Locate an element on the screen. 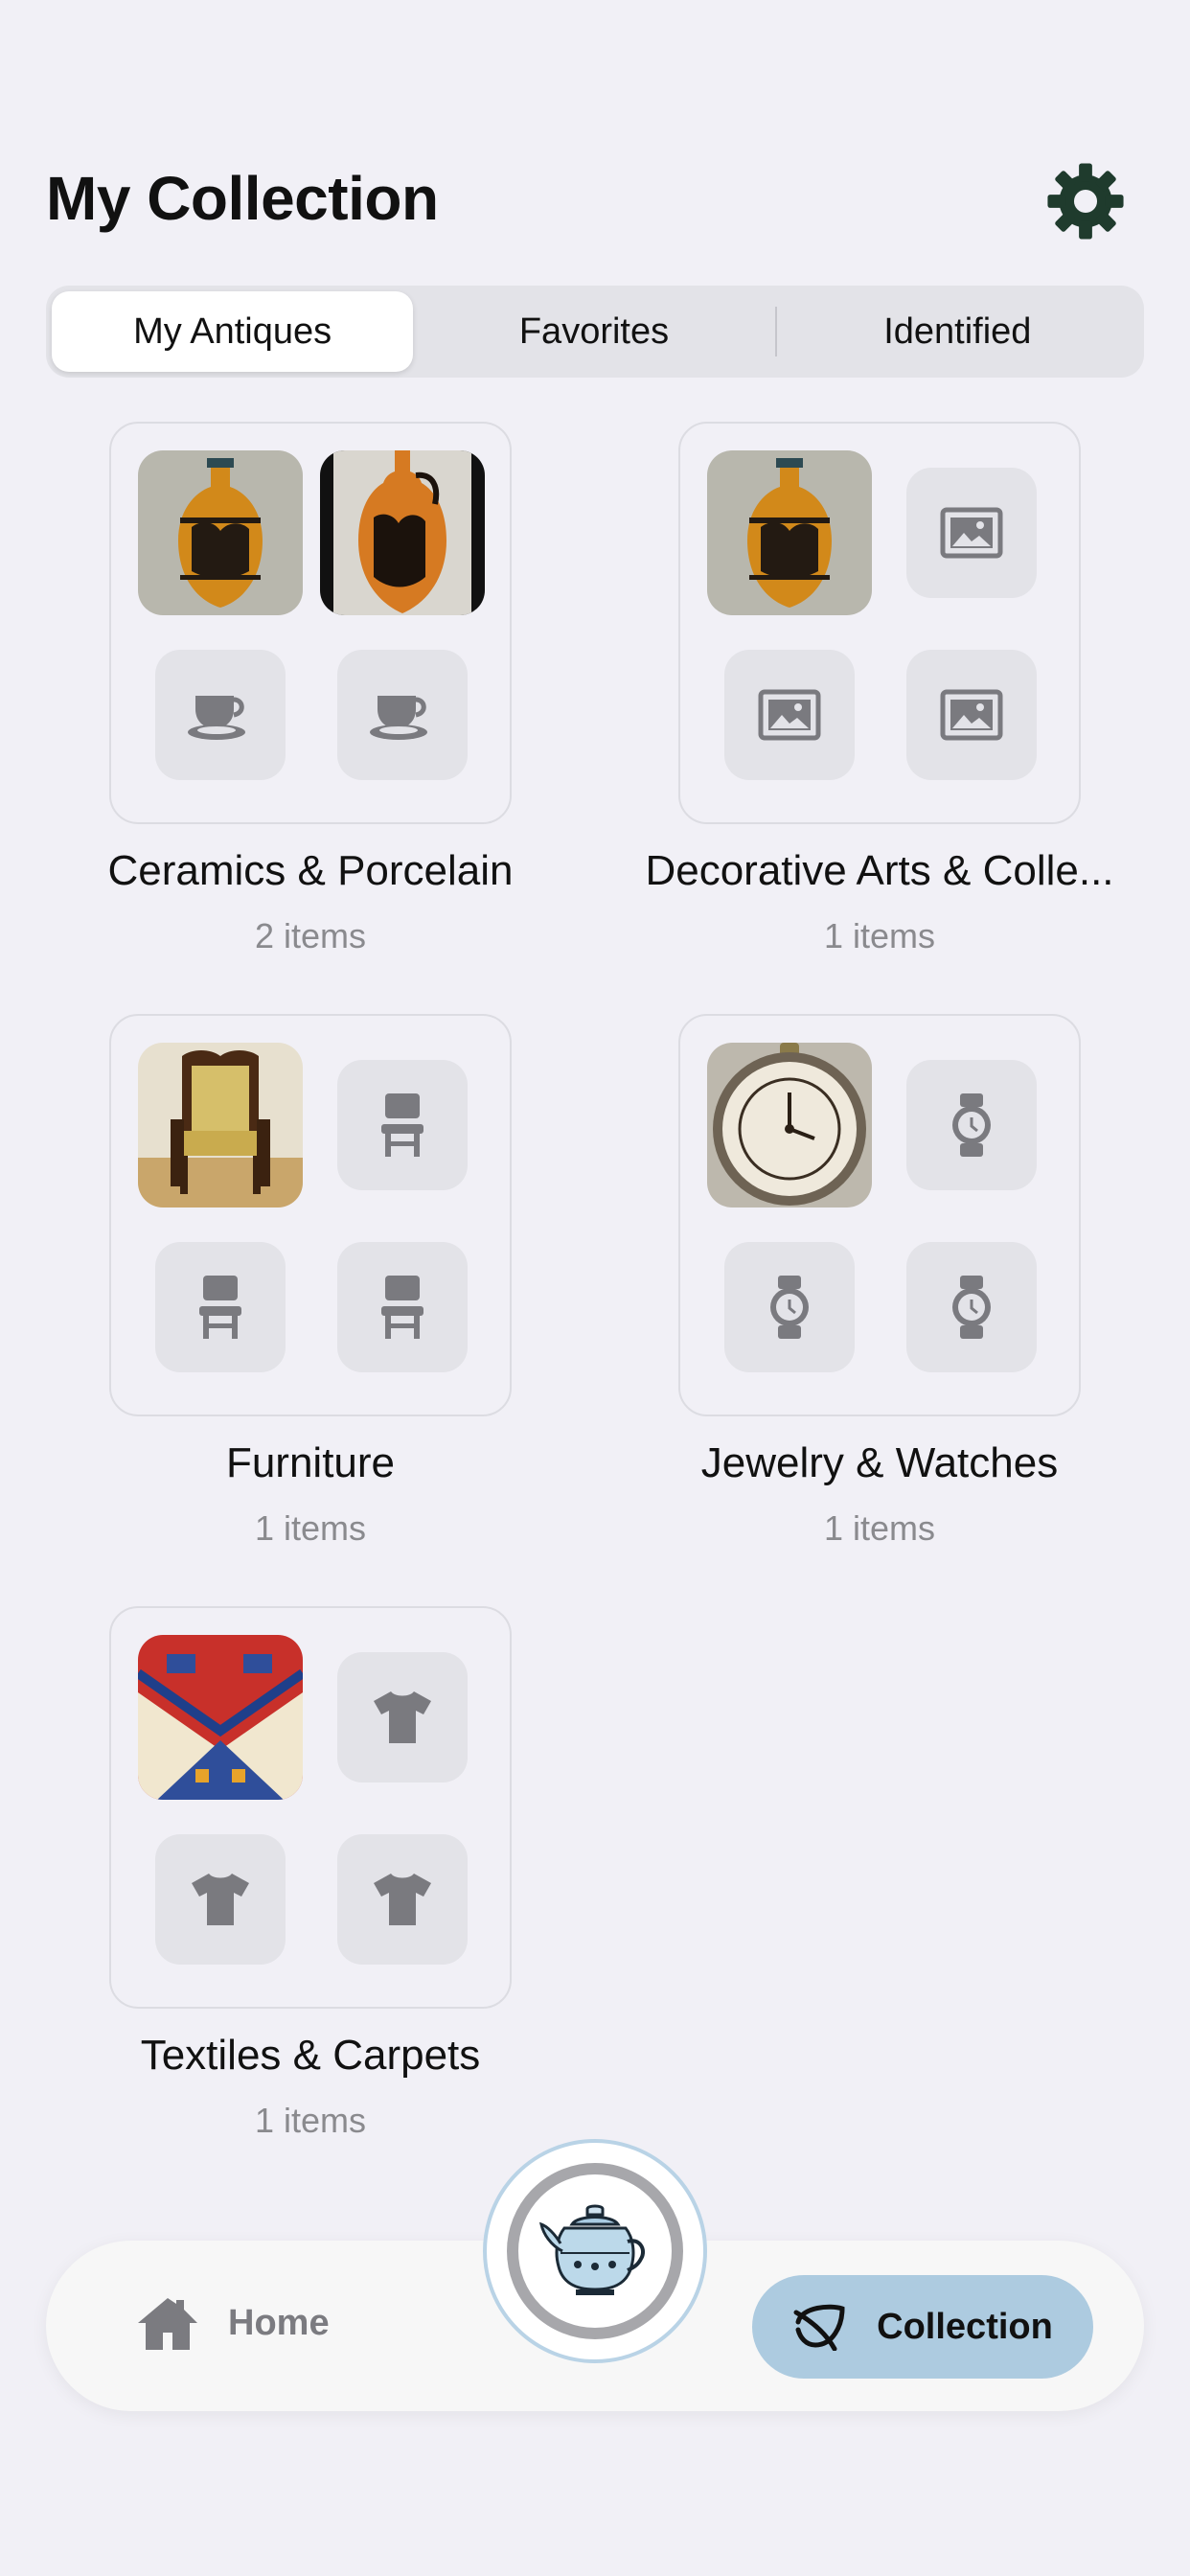 This screenshot has width=1190, height=2576. tab-collection-label: Collection is located at coordinates (965, 2326).